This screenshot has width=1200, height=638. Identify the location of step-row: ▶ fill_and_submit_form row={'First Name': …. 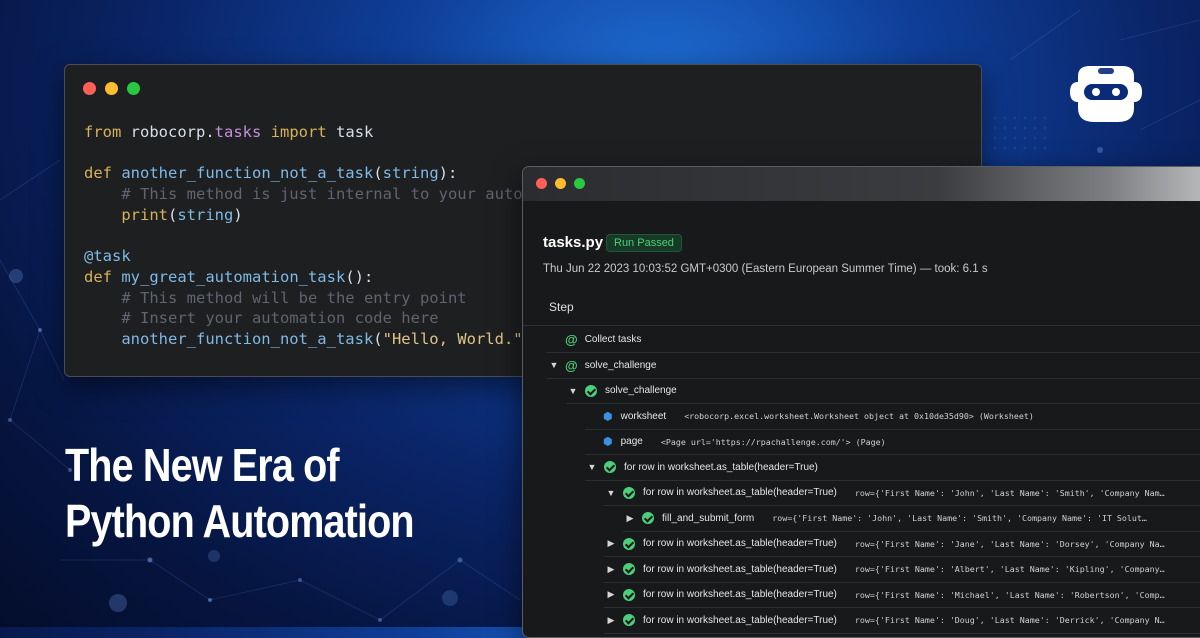
(911, 519).